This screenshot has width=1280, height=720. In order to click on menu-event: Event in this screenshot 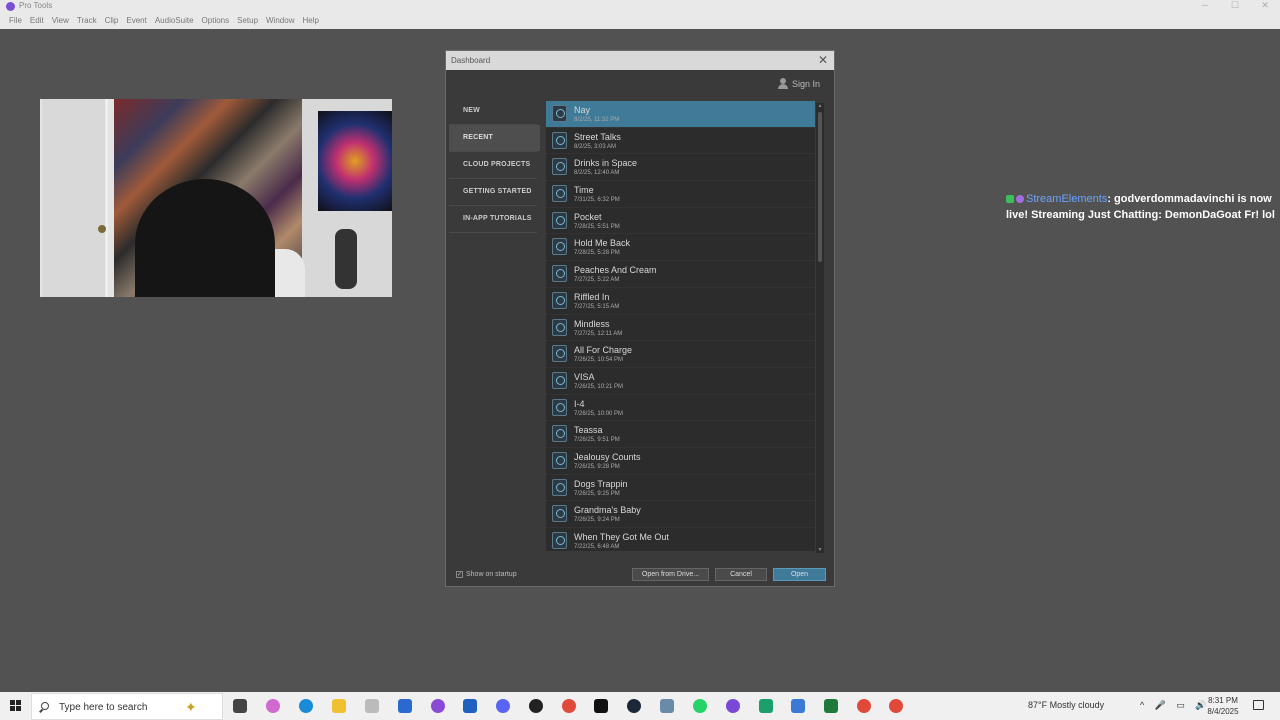, I will do `click(136, 21)`.